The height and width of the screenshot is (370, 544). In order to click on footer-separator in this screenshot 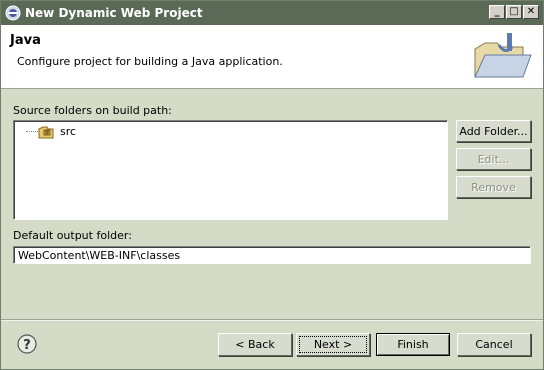, I will do `click(272, 320)`.